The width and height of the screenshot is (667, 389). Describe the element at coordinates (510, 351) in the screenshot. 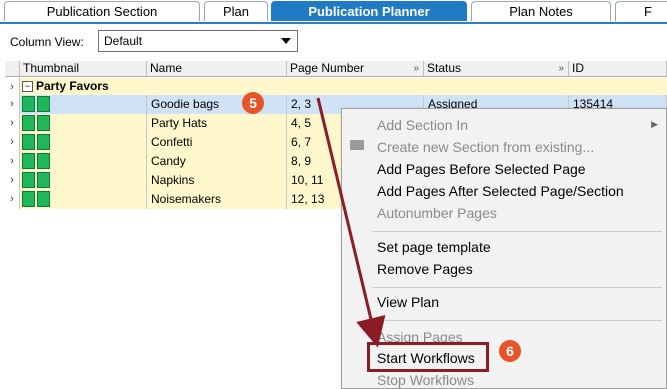

I see `step-badge-6: 6` at that location.